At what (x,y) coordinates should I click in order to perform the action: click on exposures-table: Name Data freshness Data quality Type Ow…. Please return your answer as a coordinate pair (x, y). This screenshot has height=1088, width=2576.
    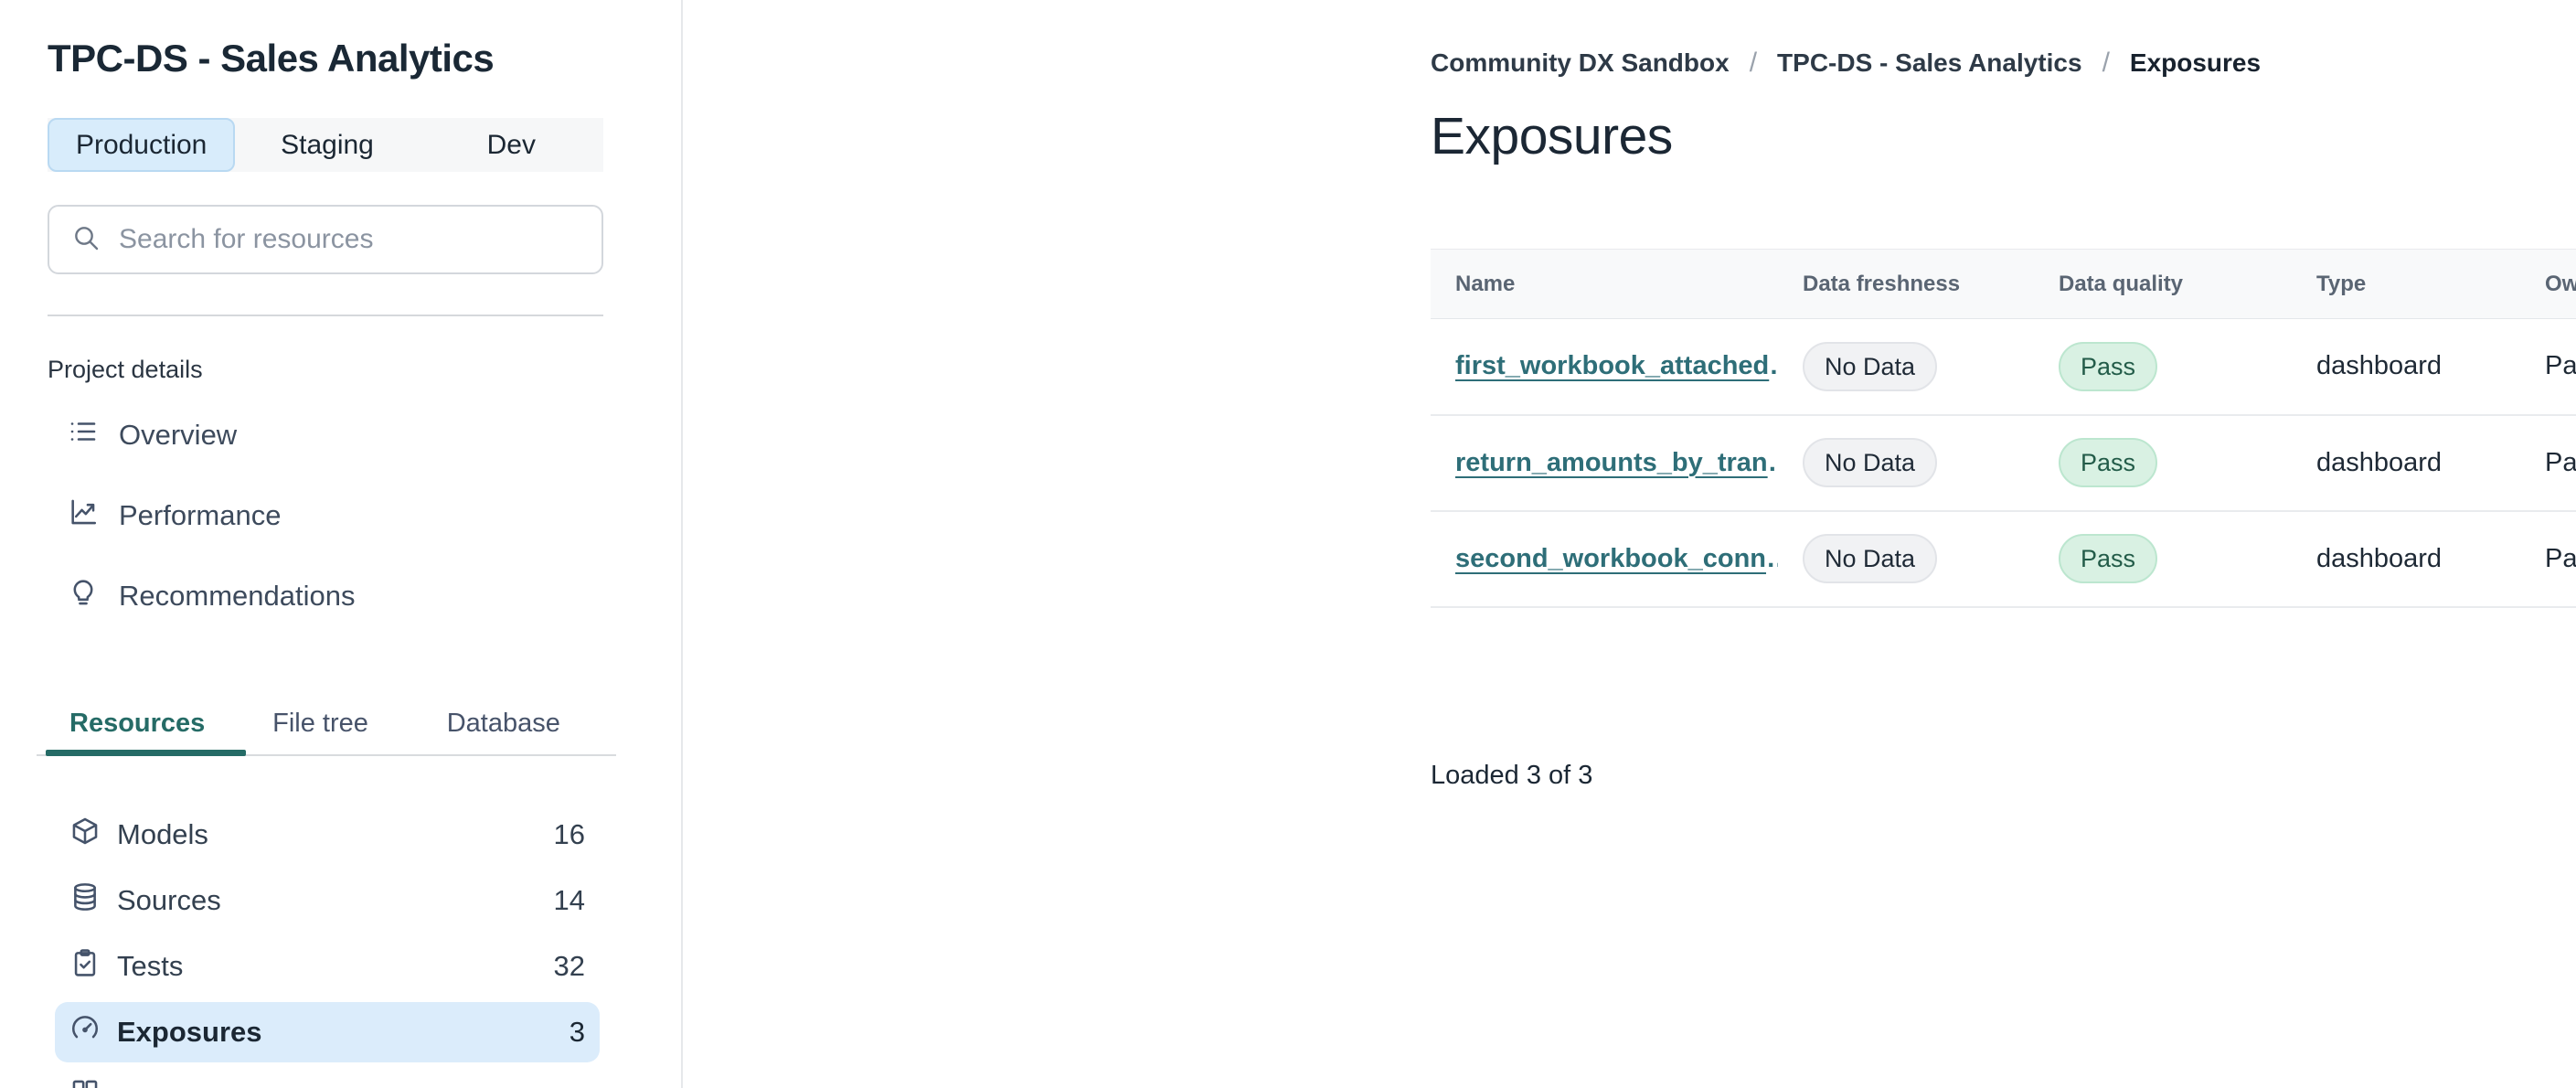
    Looking at the image, I should click on (2004, 428).